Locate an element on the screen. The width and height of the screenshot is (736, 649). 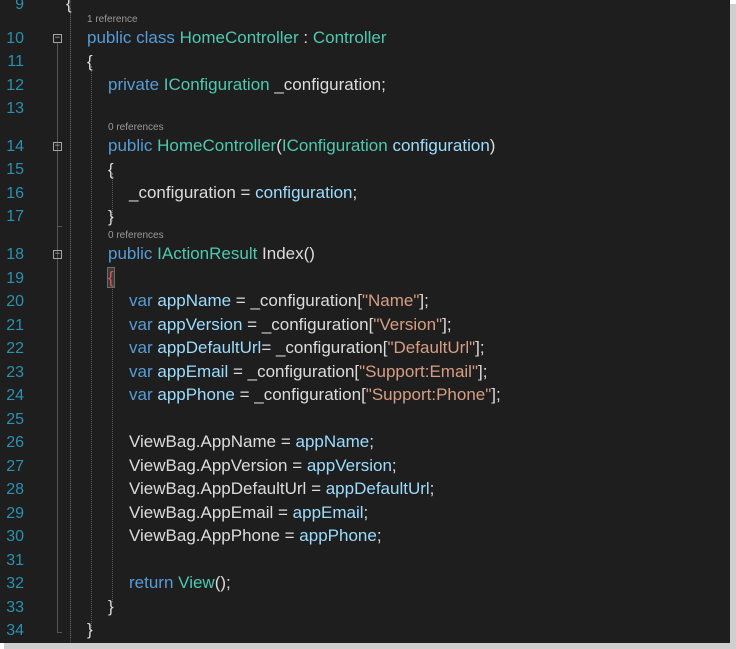
line-number: 32 is located at coordinates (15, 583).